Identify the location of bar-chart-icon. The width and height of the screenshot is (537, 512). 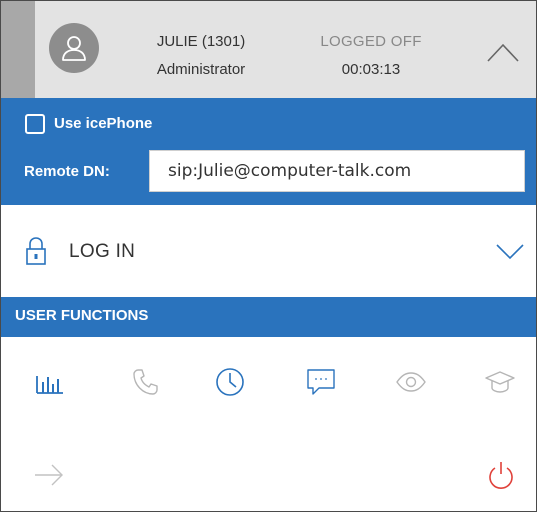
(50, 382).